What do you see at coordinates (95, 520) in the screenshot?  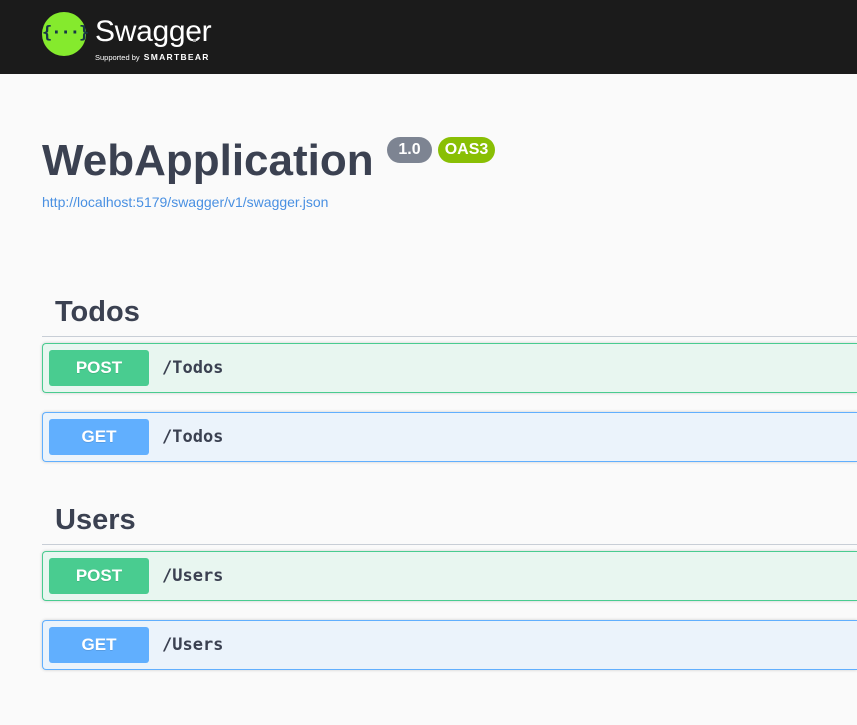 I see `tag-title: Users` at bounding box center [95, 520].